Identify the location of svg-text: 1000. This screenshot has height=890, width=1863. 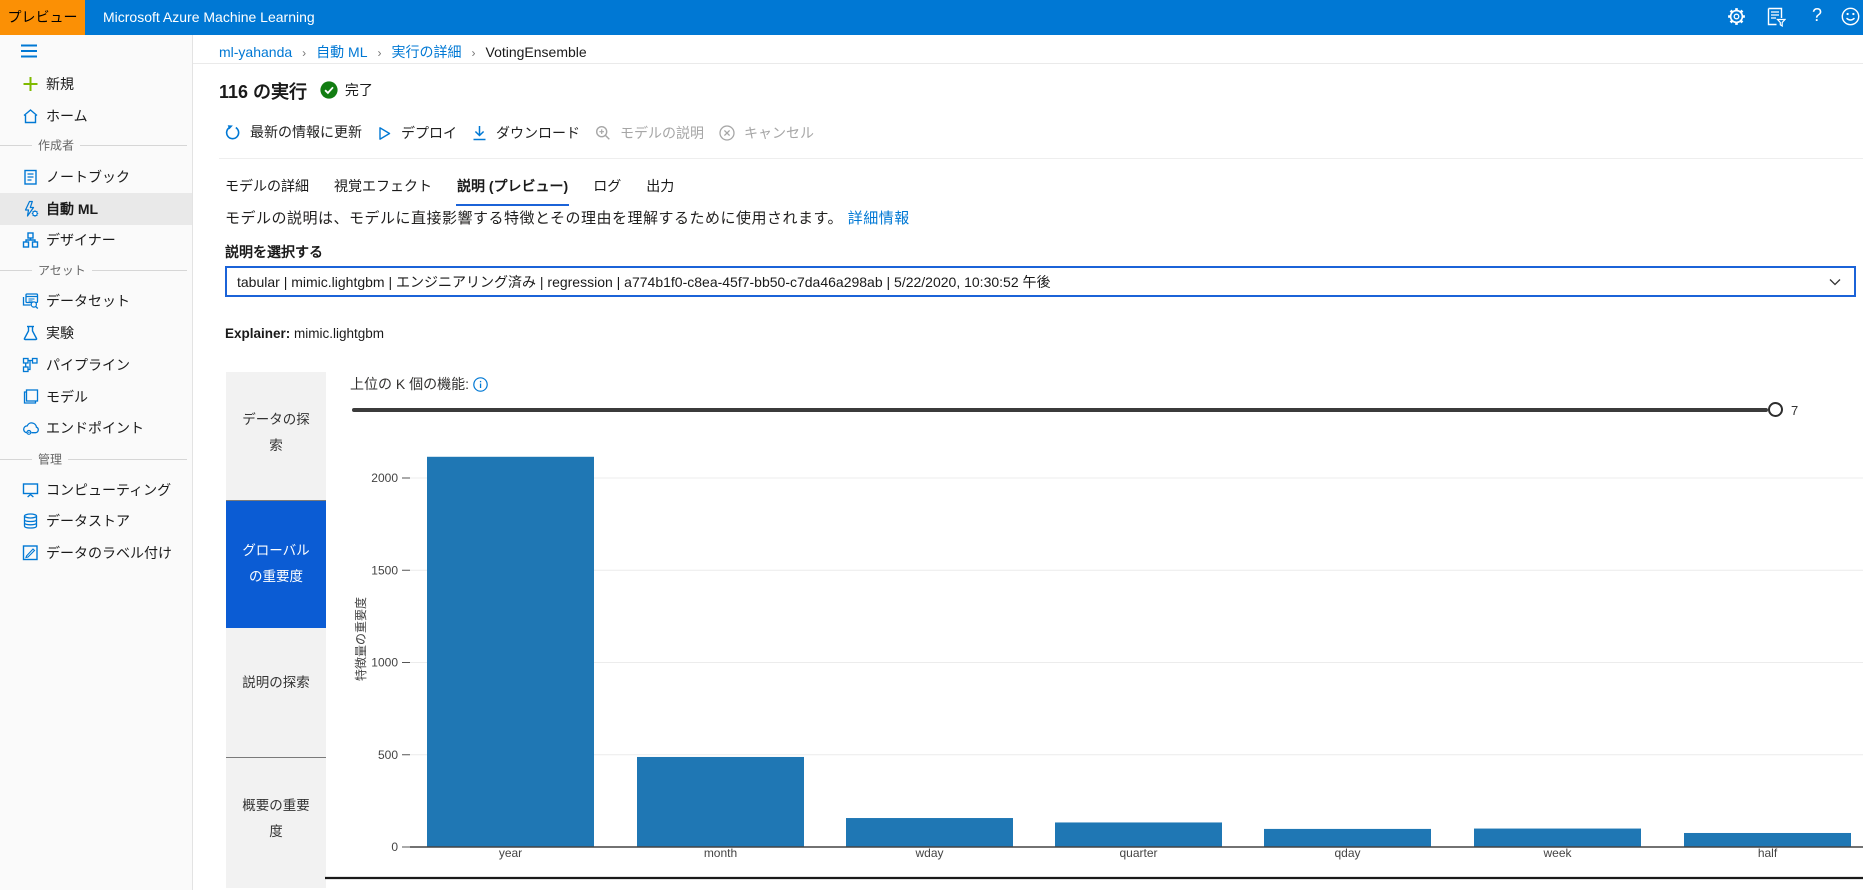
(384, 663).